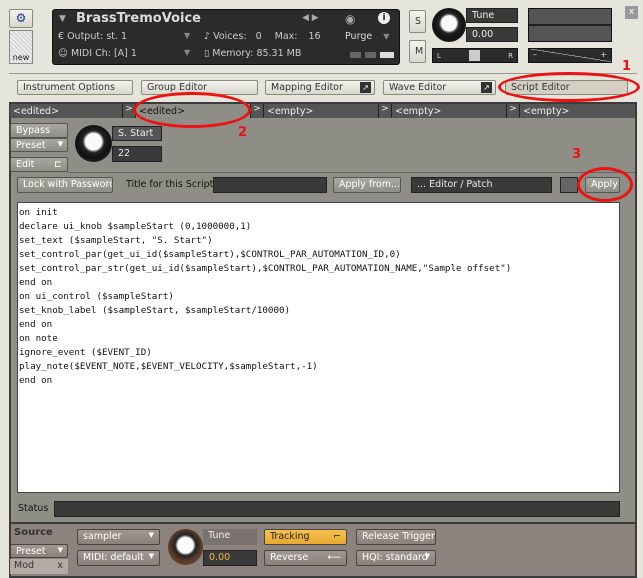 Image resolution: width=643 pixels, height=578 pixels. I want to click on script-slot-1: <edited>, so click(66, 111).